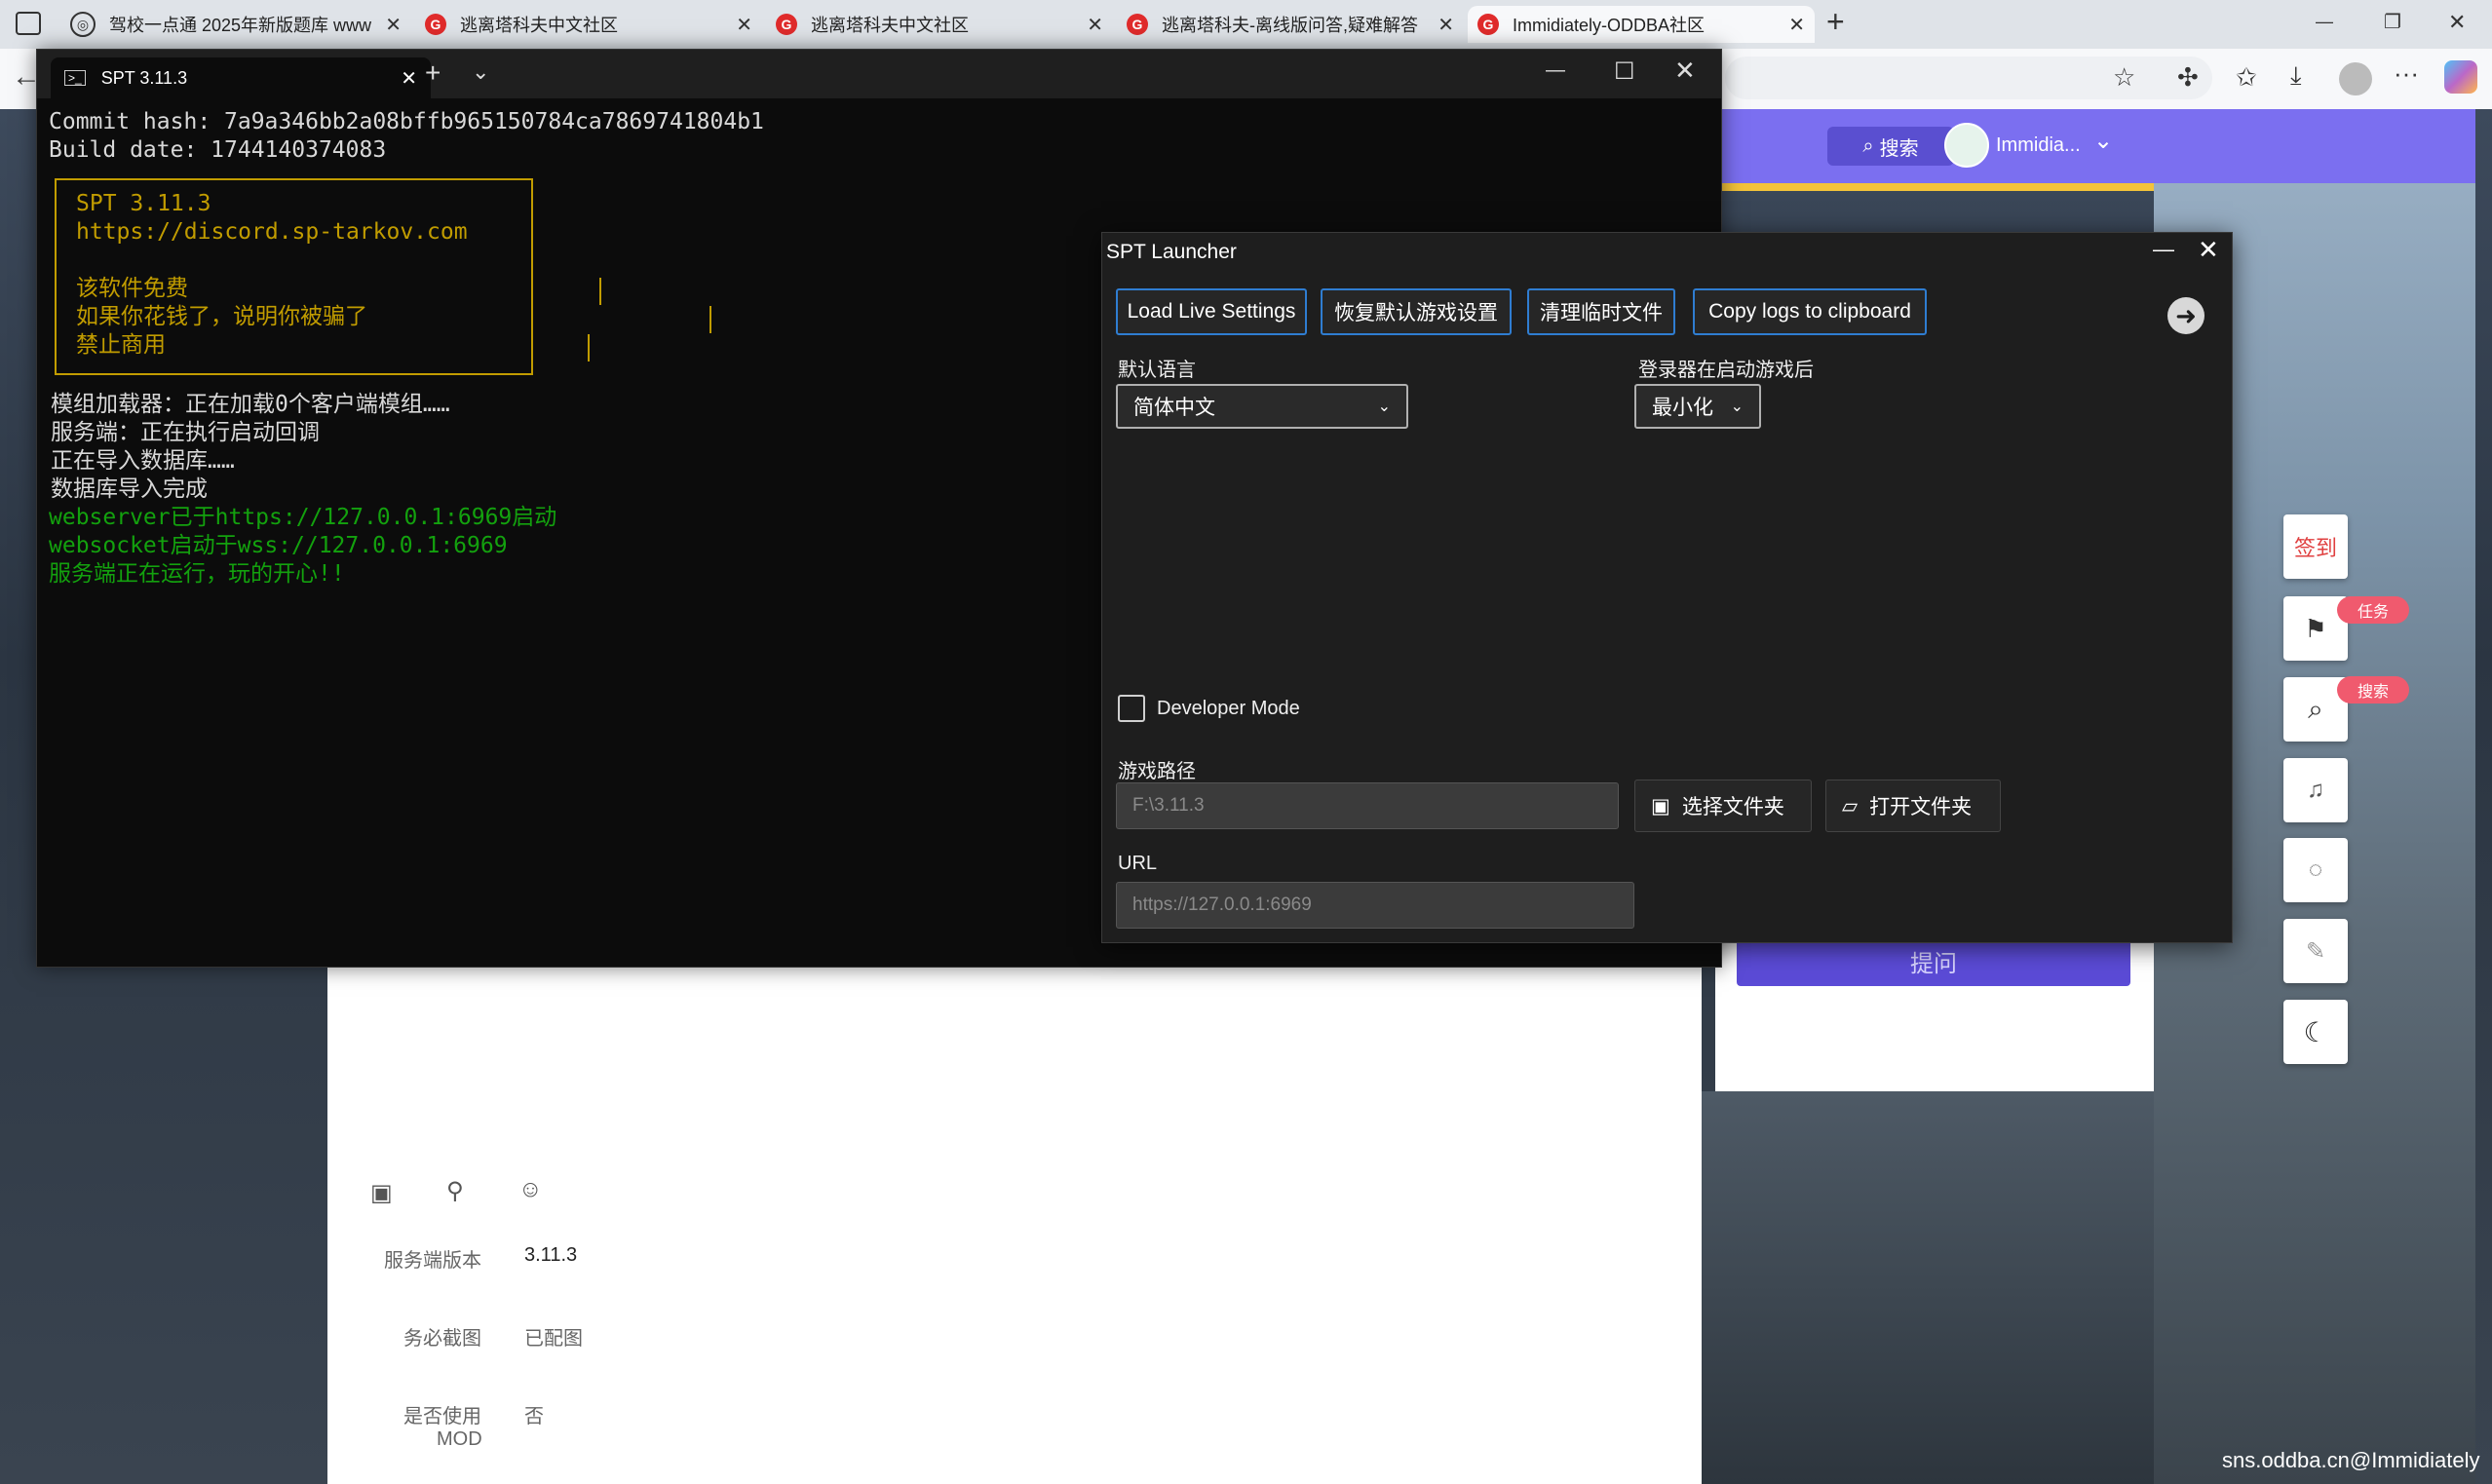 The width and height of the screenshot is (2492, 1484). Describe the element at coordinates (530, 1189) in the screenshot. I see `emoji-icon: ☺` at that location.